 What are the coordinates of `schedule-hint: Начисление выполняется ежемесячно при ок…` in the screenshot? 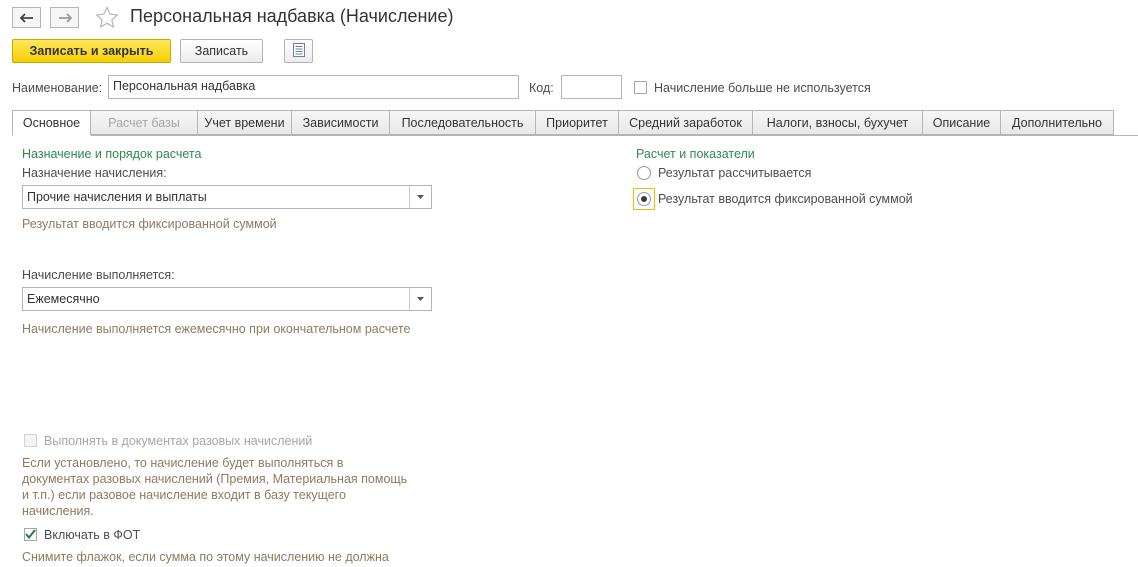 It's located at (216, 329).